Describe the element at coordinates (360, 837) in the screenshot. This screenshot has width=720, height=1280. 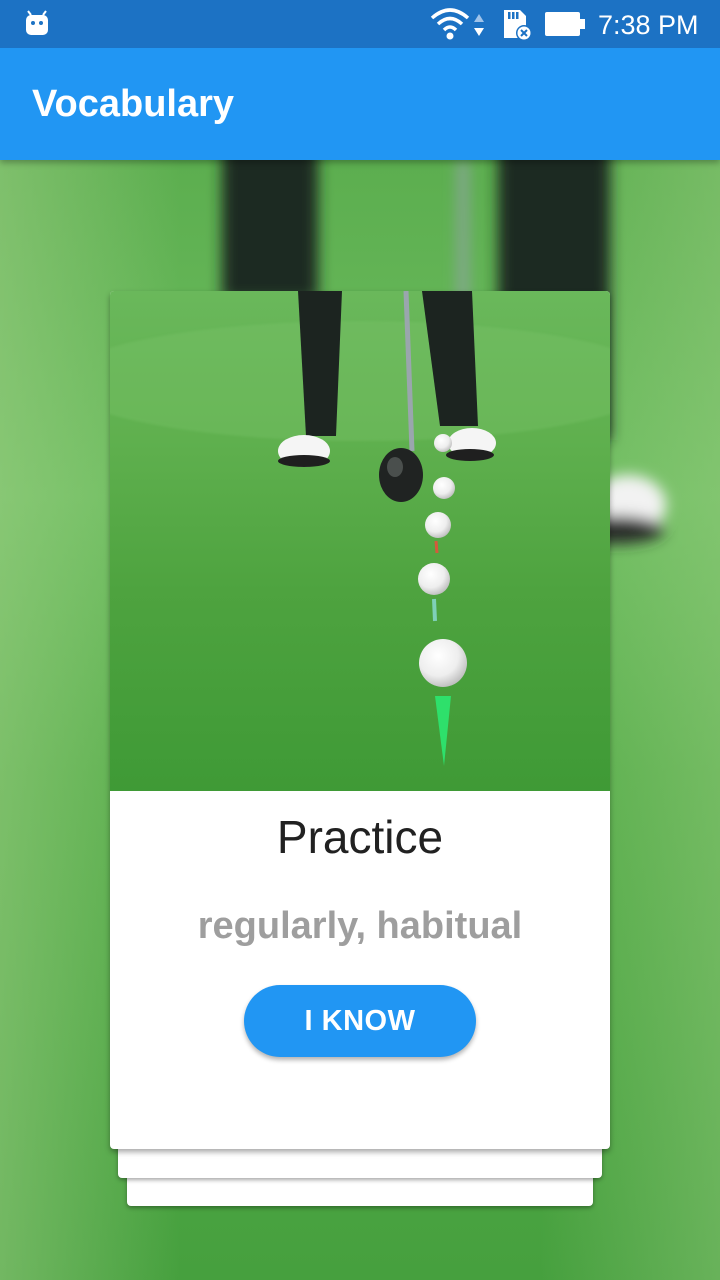
I see `vocabulary-word: Practice` at that location.